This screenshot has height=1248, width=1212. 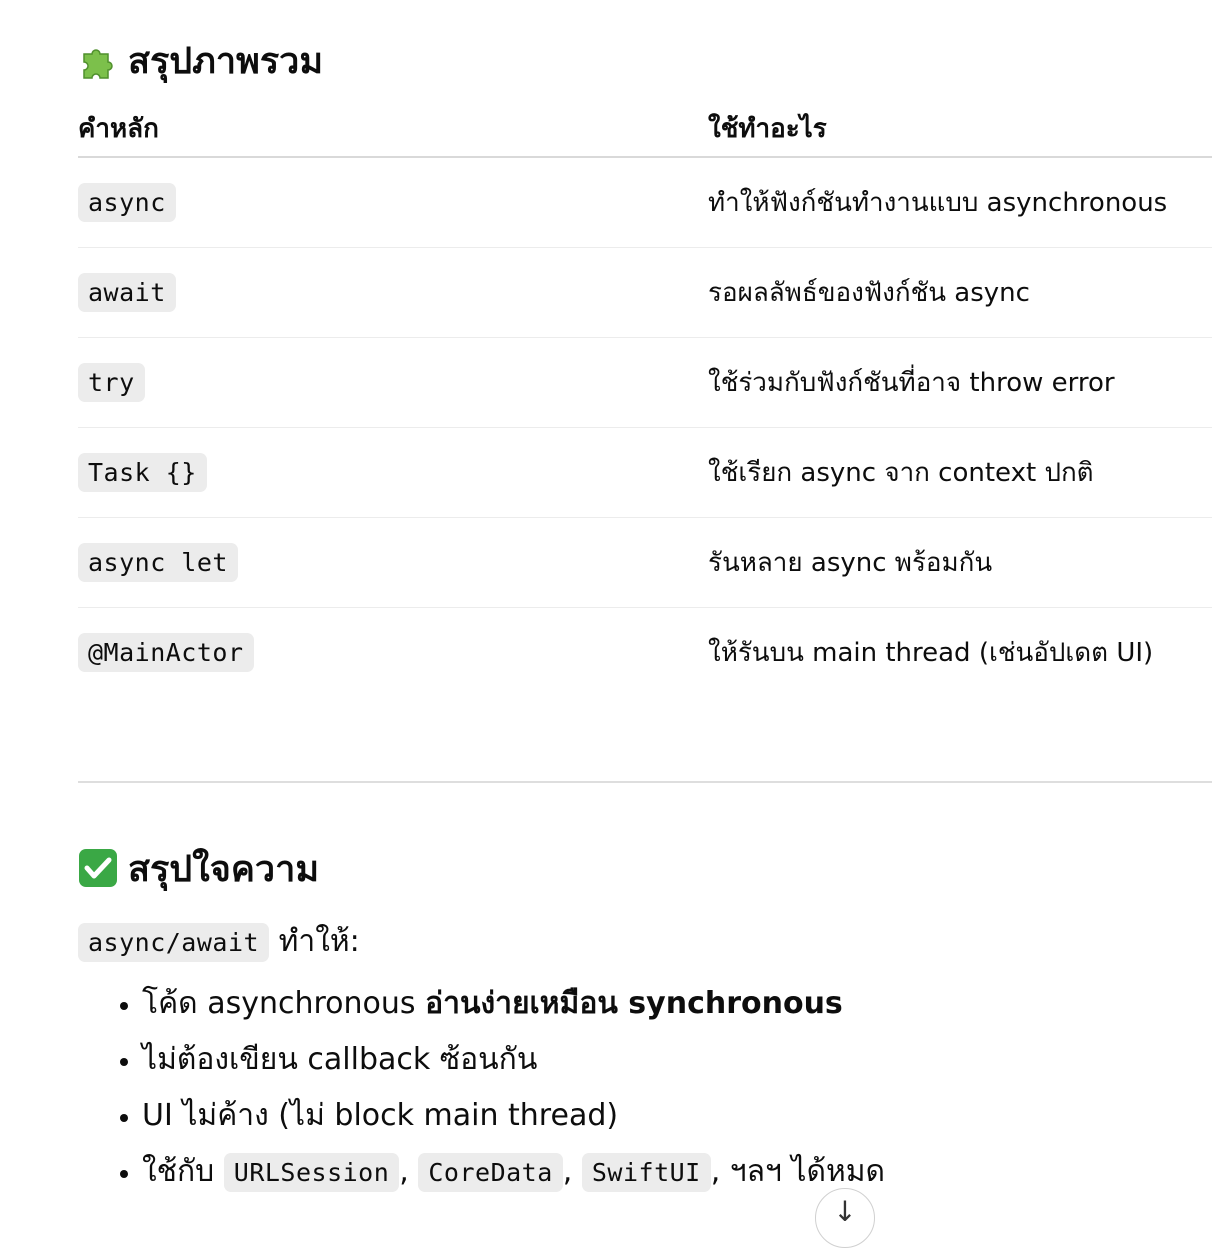 What do you see at coordinates (166, 652) in the screenshot?
I see `keyword-code: @MainActor` at bounding box center [166, 652].